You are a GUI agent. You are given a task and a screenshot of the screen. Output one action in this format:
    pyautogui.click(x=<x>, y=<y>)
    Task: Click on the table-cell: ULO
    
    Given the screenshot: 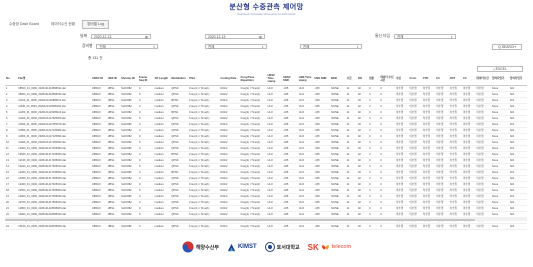 What is the action you would take?
    pyautogui.click(x=274, y=226)
    